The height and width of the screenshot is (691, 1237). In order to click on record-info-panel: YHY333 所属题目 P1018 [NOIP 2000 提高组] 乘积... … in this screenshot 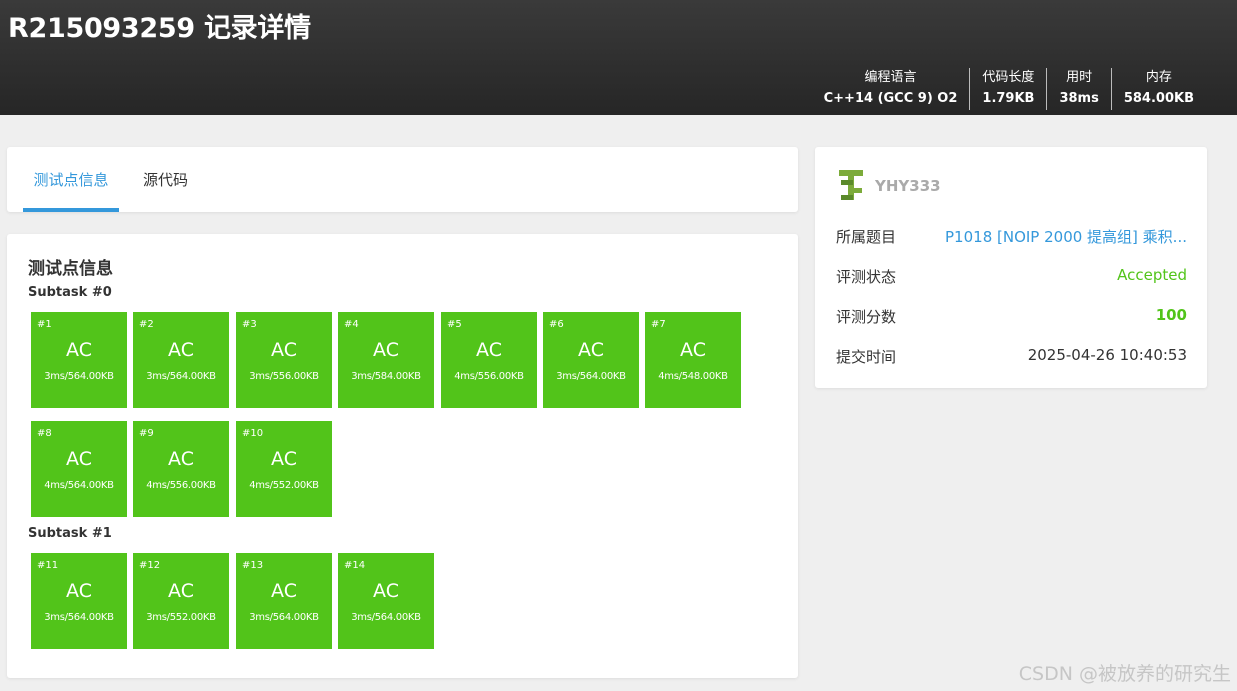, I will do `click(1011, 267)`.